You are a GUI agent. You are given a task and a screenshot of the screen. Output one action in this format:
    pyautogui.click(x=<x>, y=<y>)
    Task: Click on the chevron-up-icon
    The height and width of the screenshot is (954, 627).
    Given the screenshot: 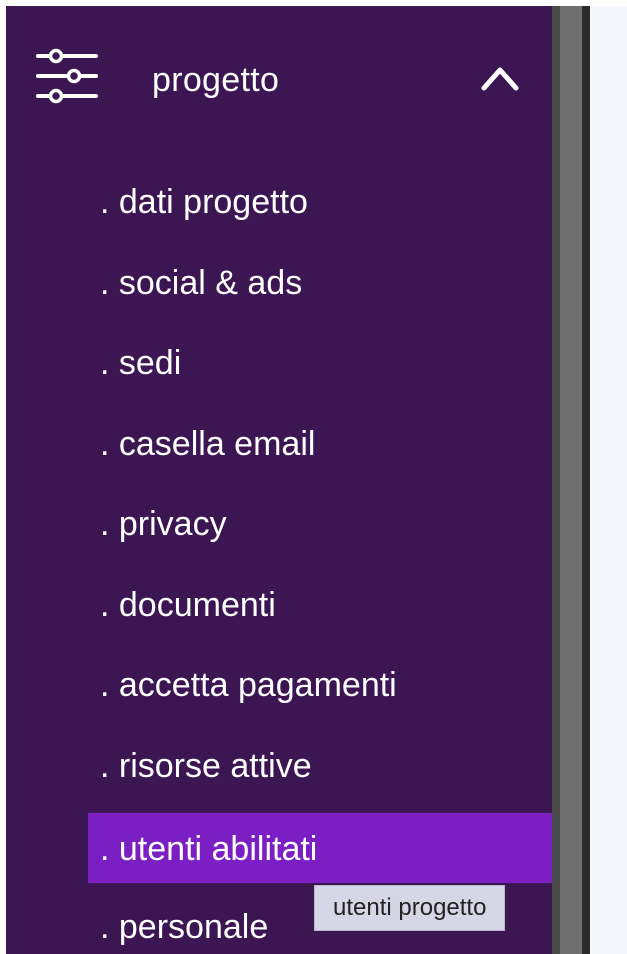 What is the action you would take?
    pyautogui.click(x=500, y=78)
    